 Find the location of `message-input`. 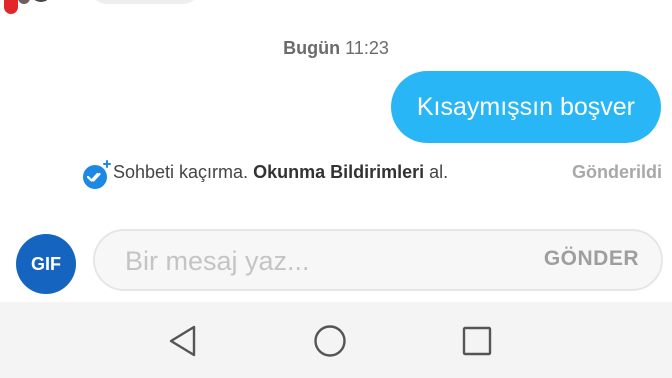

message-input is located at coordinates (305, 261).